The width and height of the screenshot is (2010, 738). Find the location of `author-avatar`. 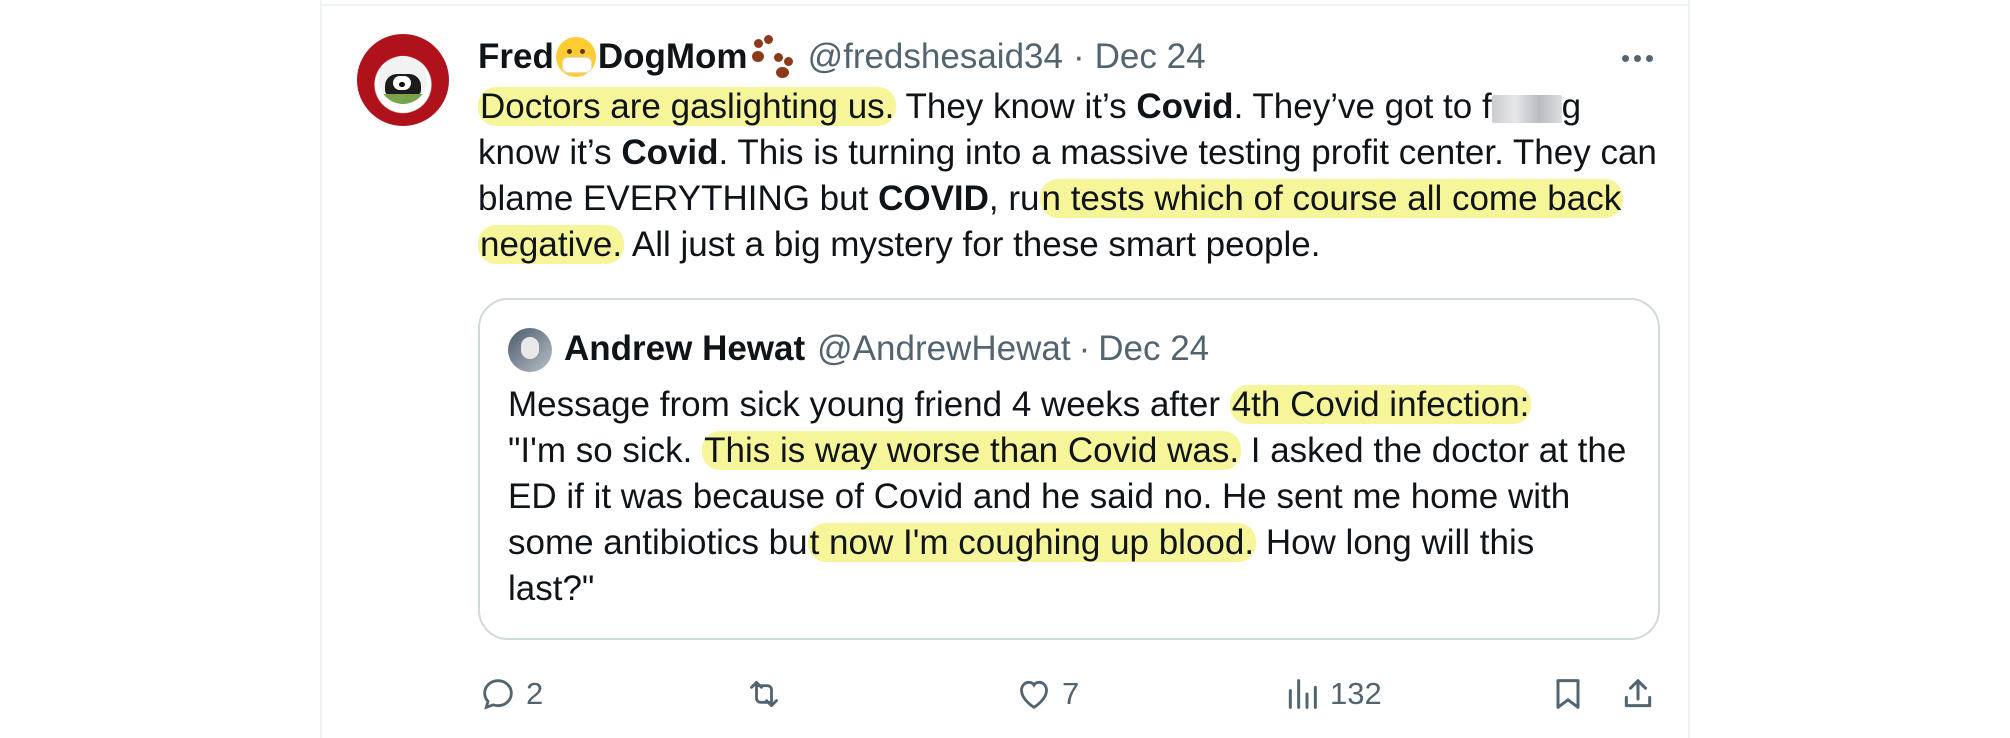

author-avatar is located at coordinates (403, 80).